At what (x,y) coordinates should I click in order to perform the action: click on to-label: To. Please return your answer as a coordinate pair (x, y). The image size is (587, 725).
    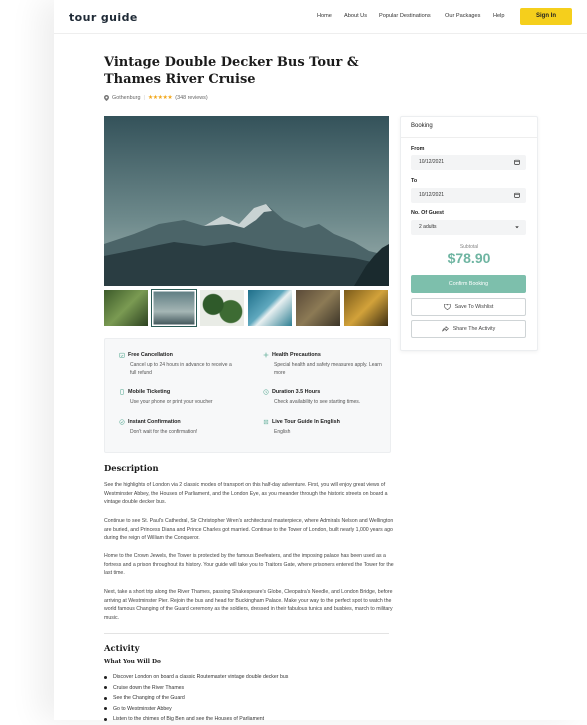
    Looking at the image, I should click on (414, 181).